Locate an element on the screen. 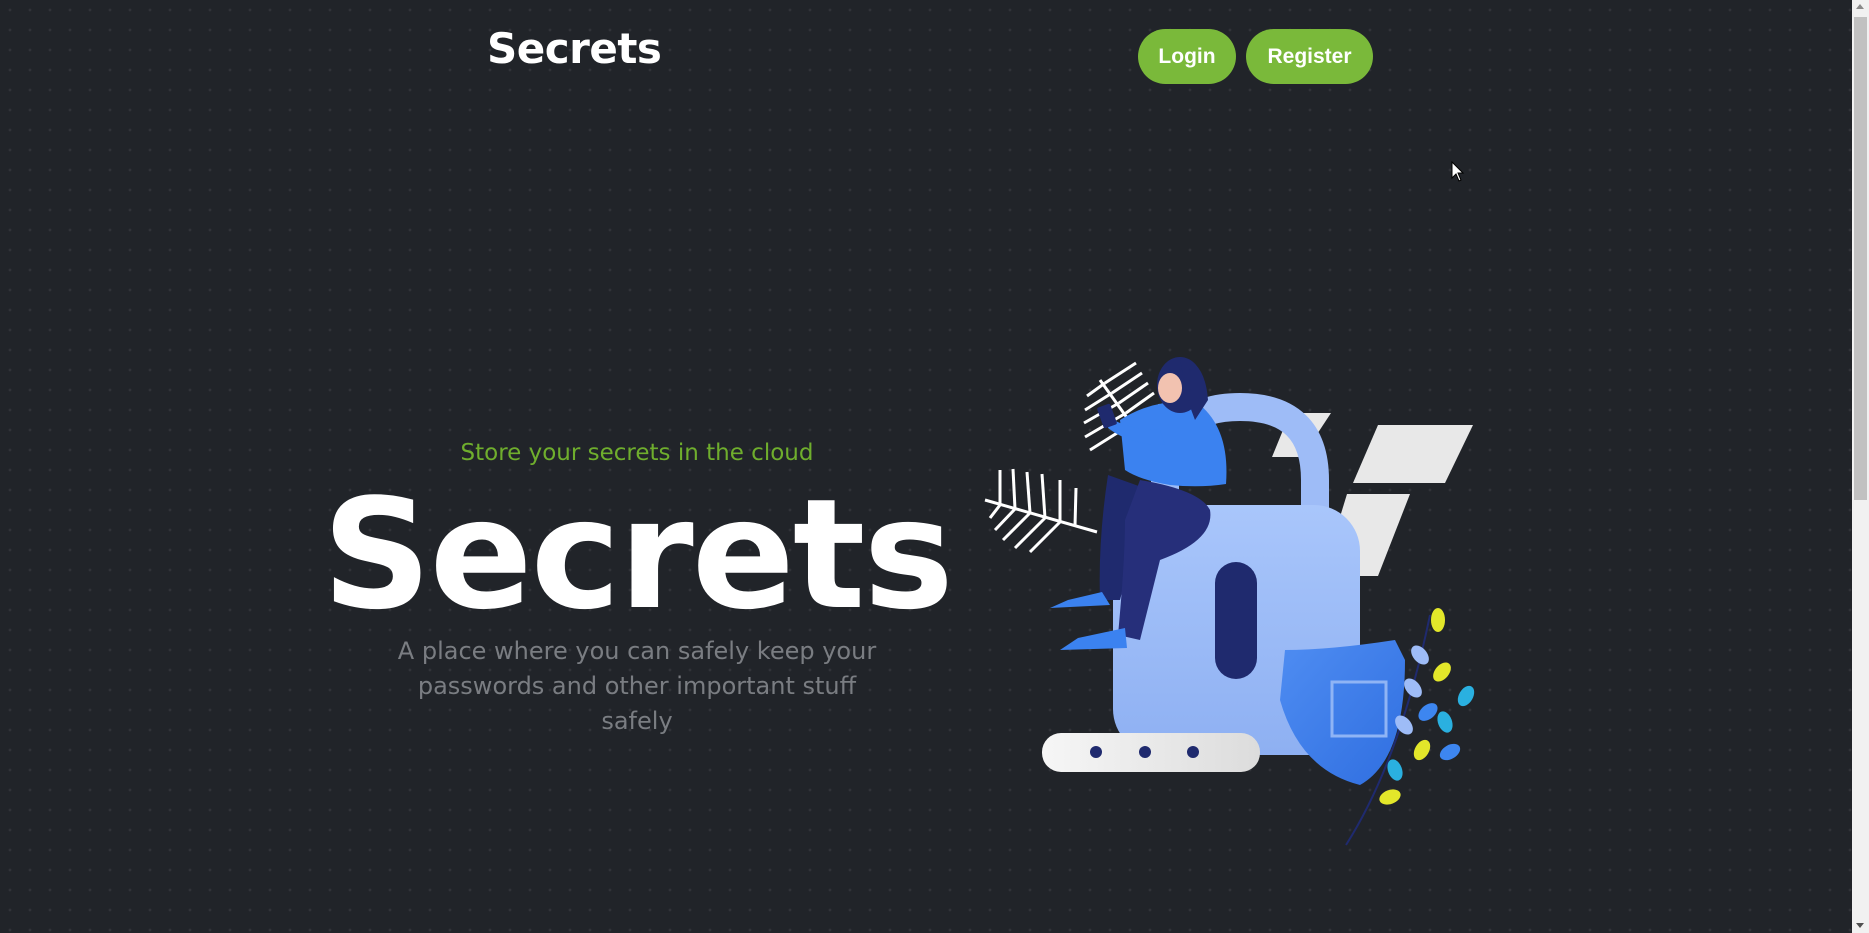  mouse-pointer-icon is located at coordinates (1458, 171).